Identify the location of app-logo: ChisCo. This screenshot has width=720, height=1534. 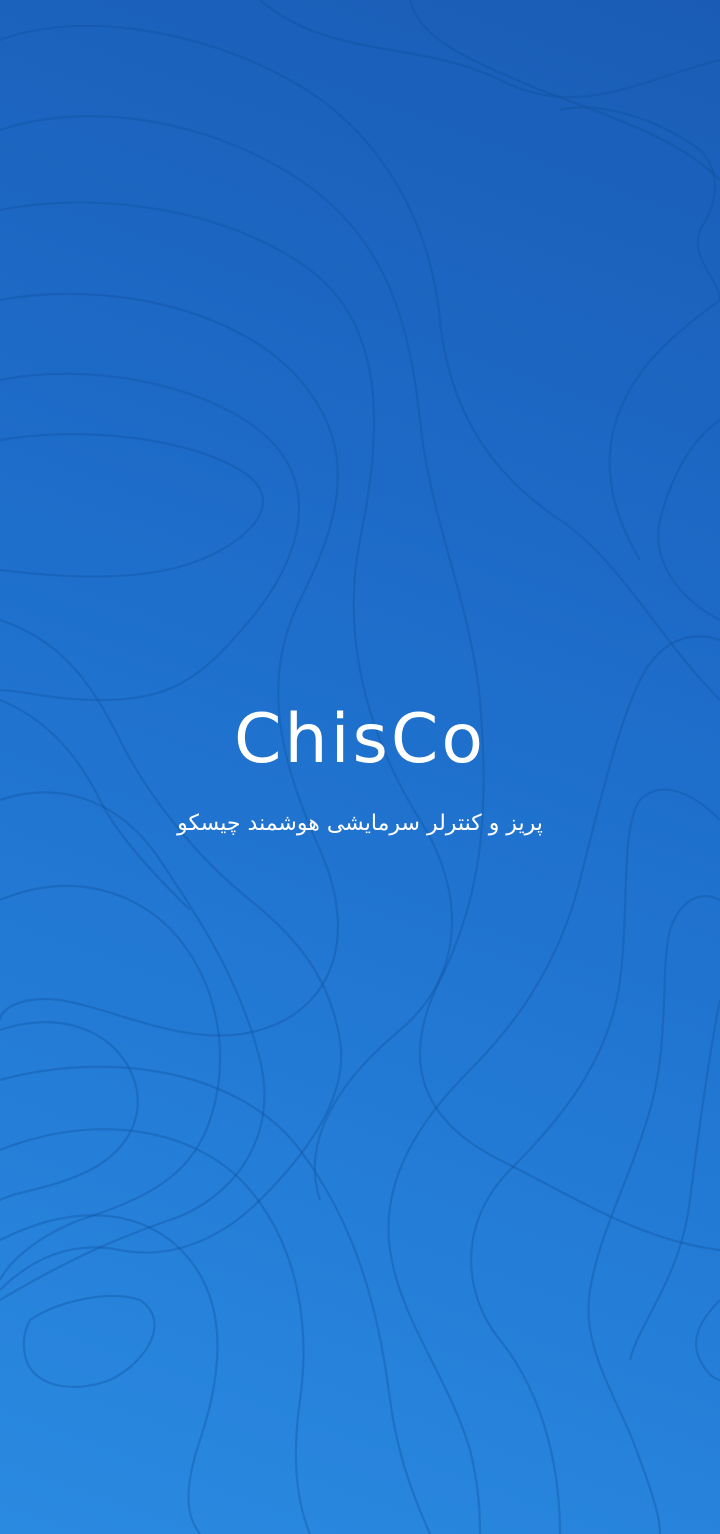
(360, 739).